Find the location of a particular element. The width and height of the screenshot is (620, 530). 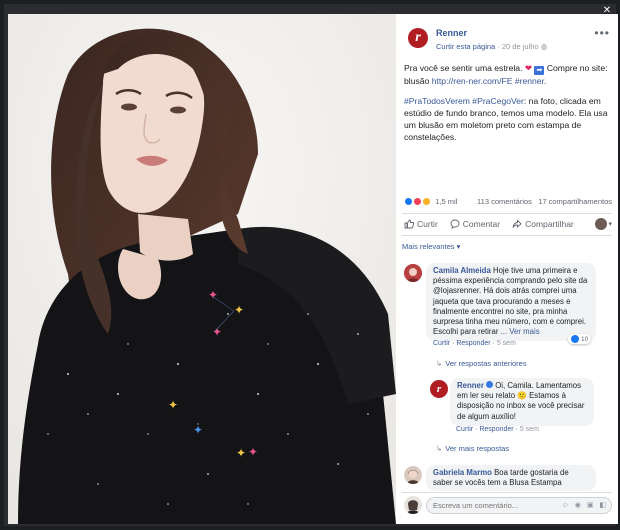

like-button: Curtir is located at coordinates (421, 224).